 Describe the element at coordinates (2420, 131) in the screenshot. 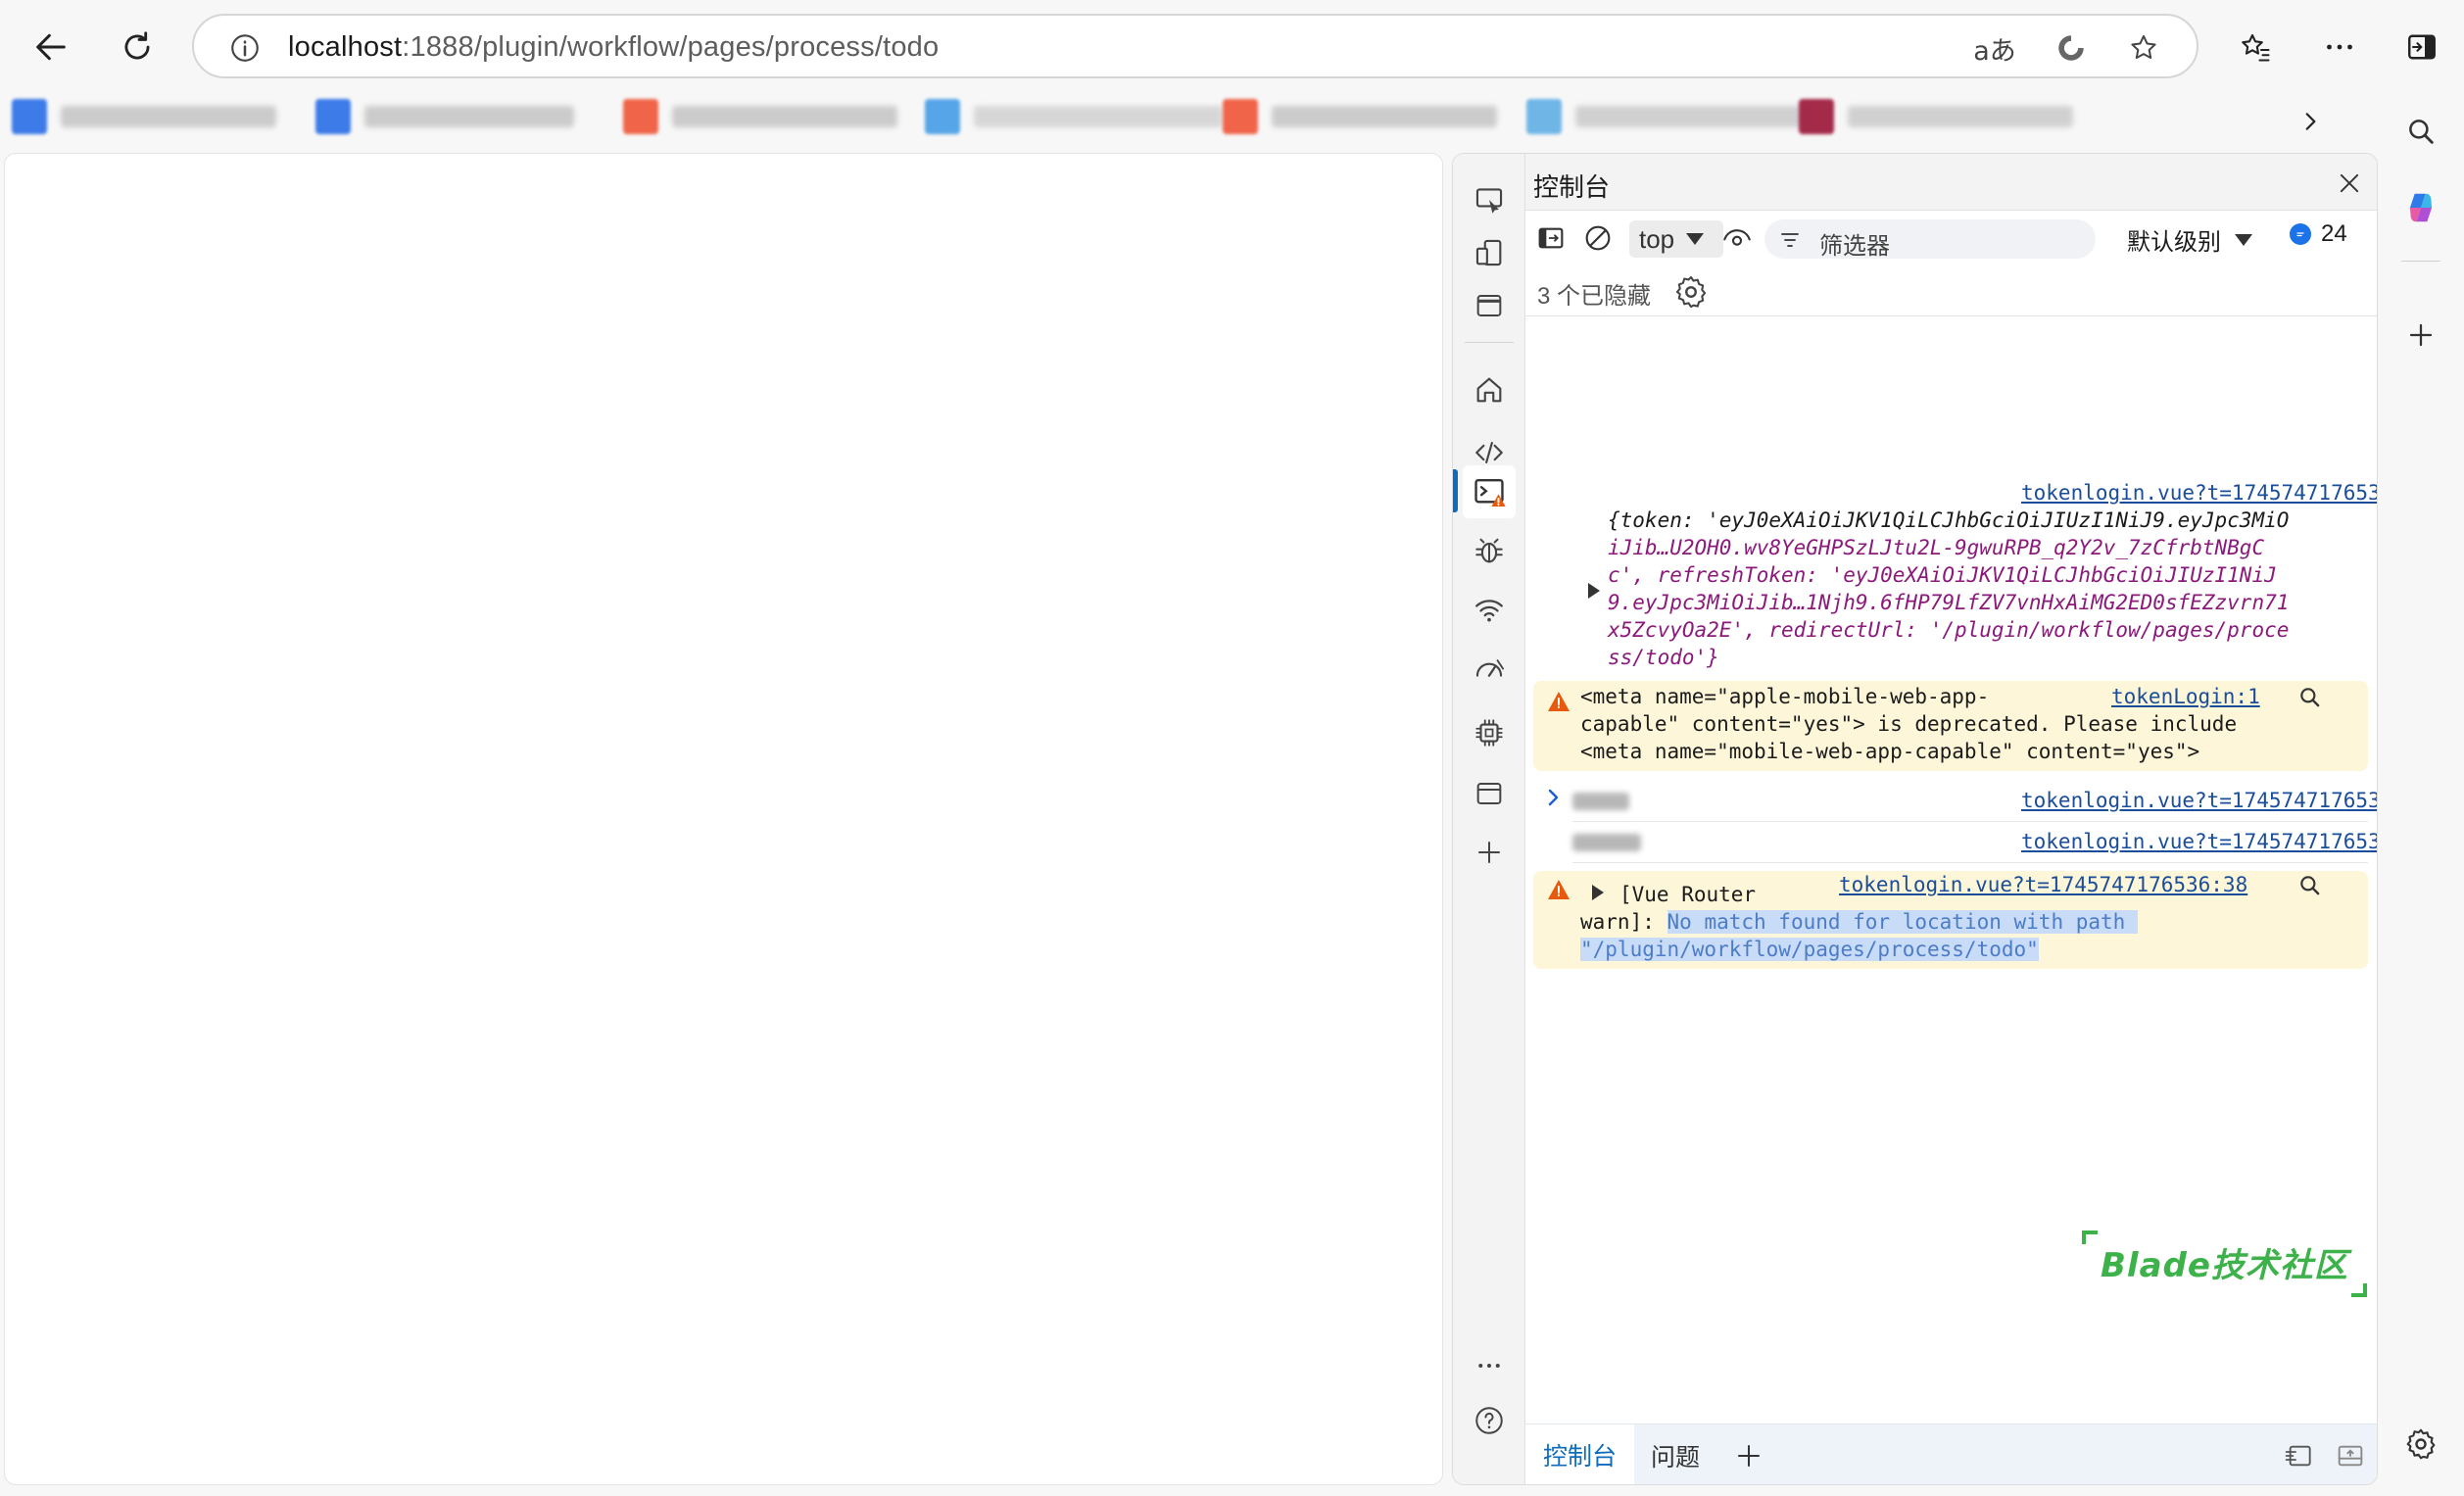

I see `sidebar-search-button` at that location.